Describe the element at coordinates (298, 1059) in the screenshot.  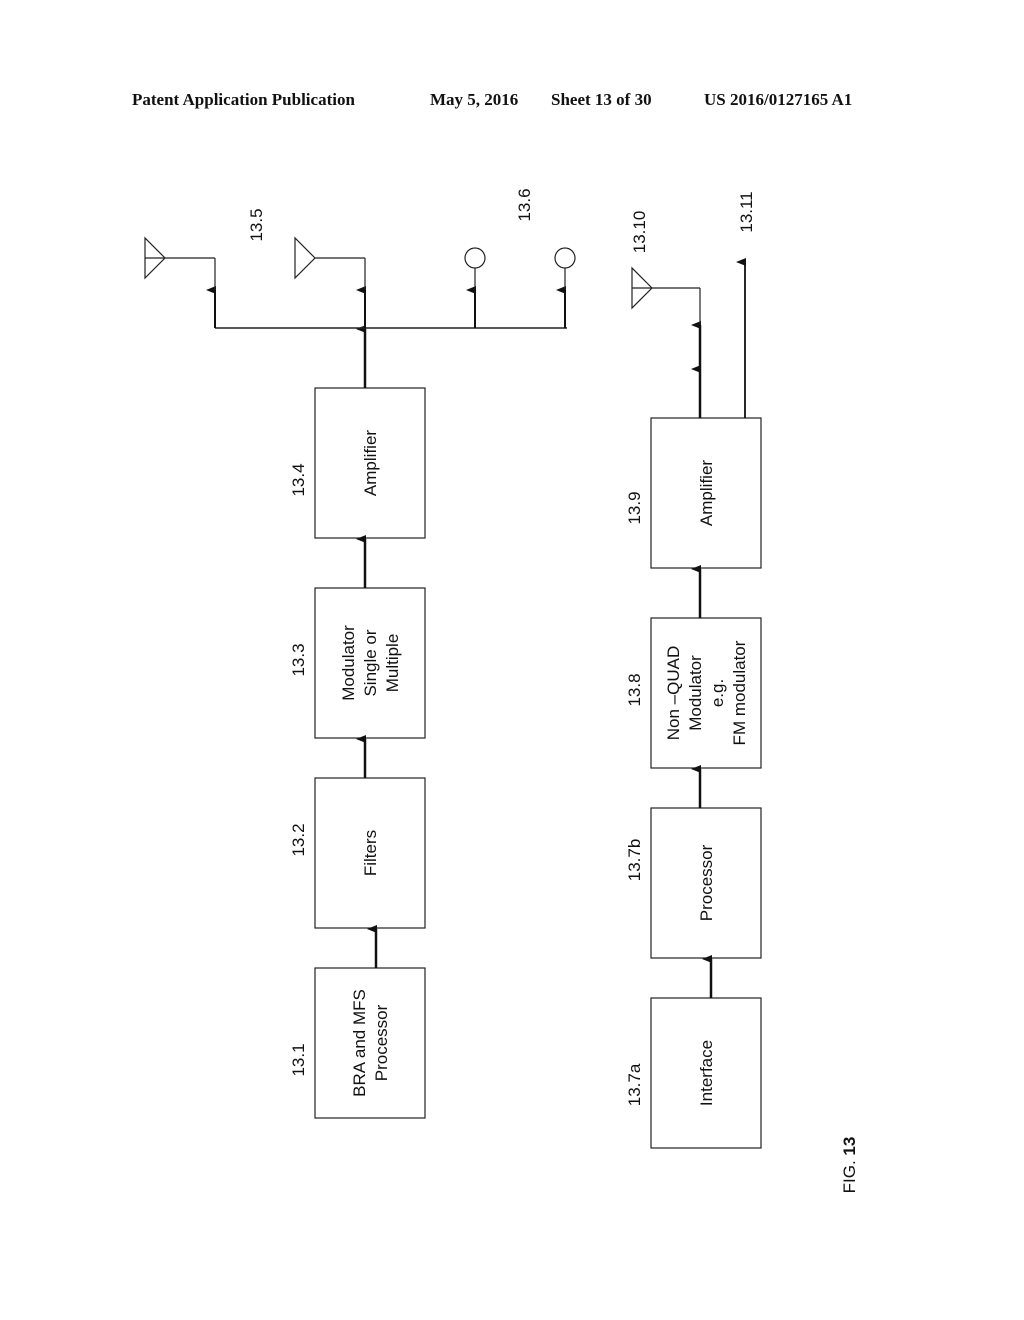
I see `ref-13-1: 13.1` at that location.